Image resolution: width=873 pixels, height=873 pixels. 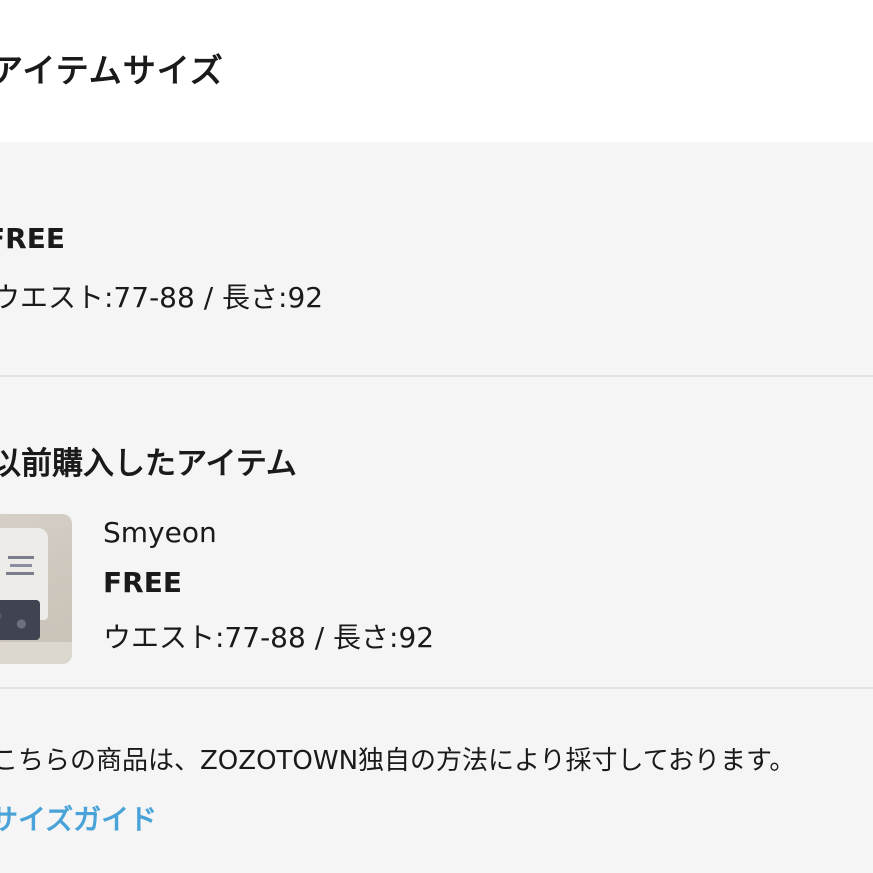 What do you see at coordinates (36, 589) in the screenshot?
I see `product-thumbnail` at bounding box center [36, 589].